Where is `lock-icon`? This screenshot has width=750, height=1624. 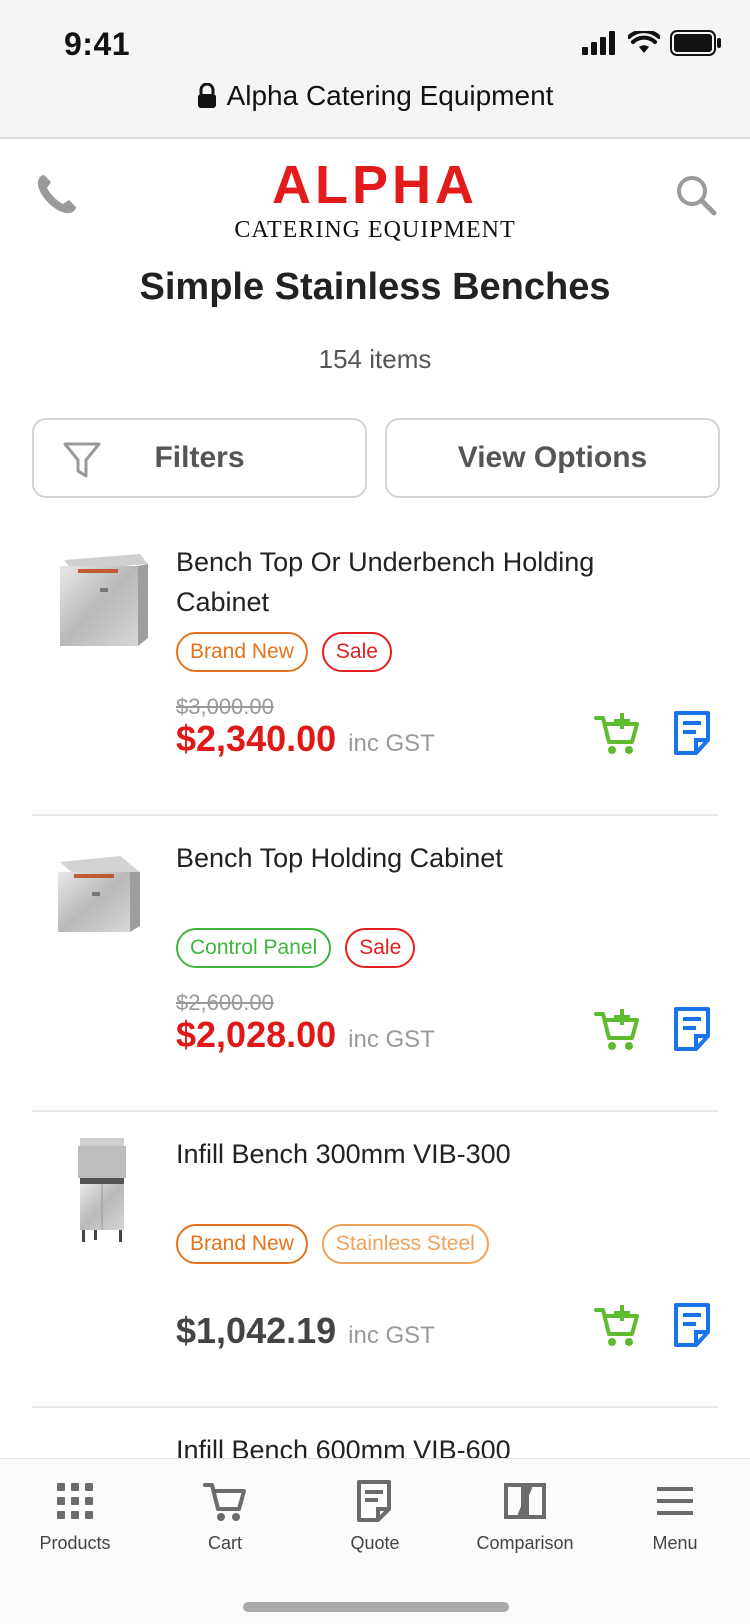 lock-icon is located at coordinates (206, 95).